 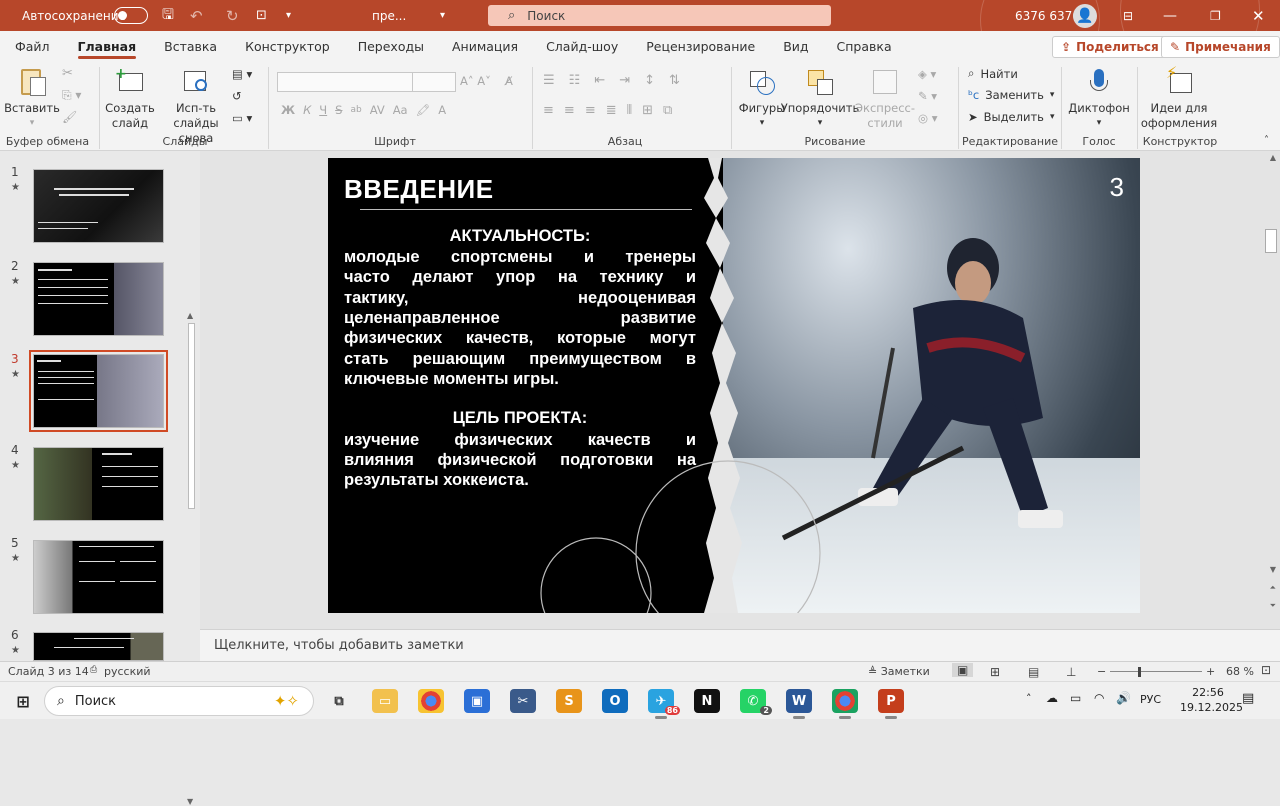 I want to click on goal-line: изучение физических качеств и, so click(x=520, y=440).